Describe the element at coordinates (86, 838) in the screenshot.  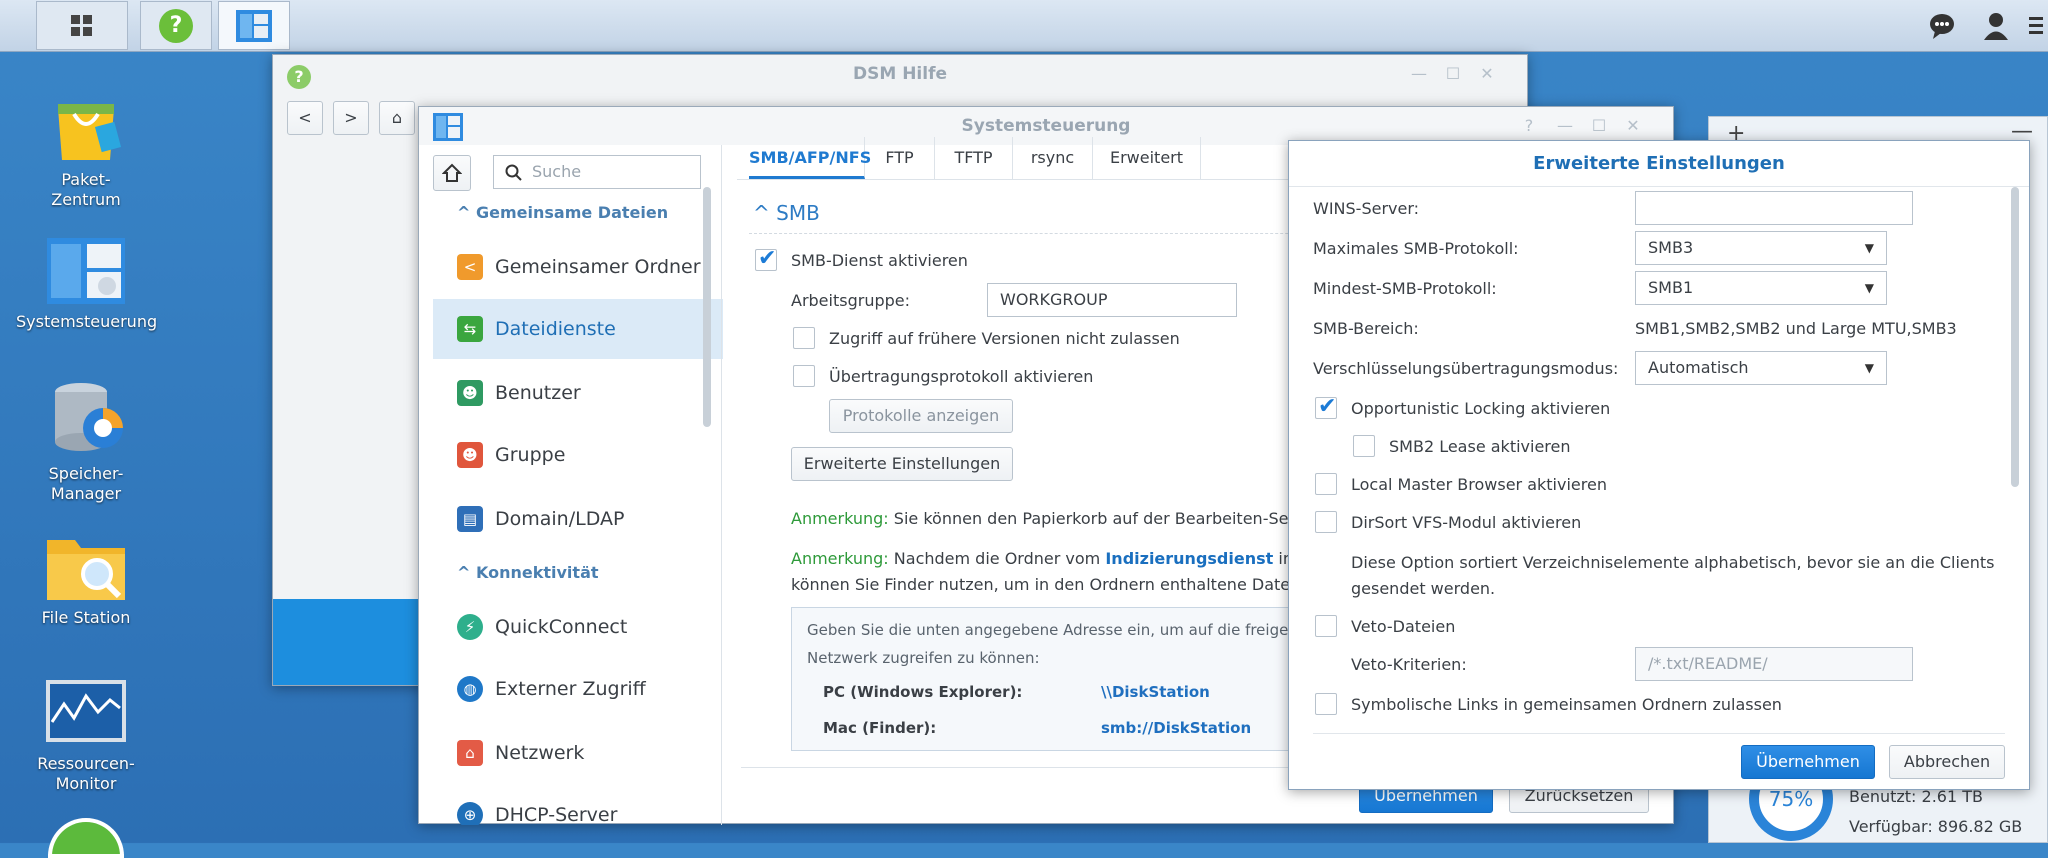
I see `desktop-icon-partial` at that location.